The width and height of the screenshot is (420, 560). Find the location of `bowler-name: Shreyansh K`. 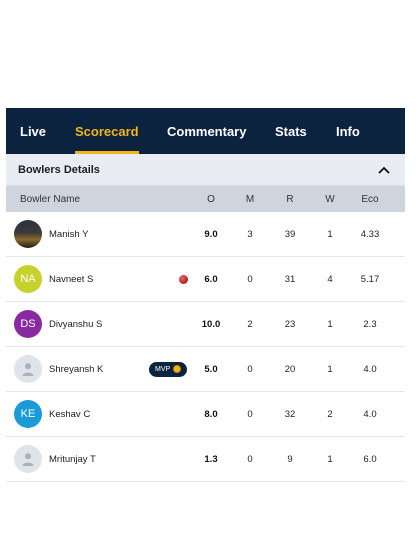

bowler-name: Shreyansh K is located at coordinates (76, 369).